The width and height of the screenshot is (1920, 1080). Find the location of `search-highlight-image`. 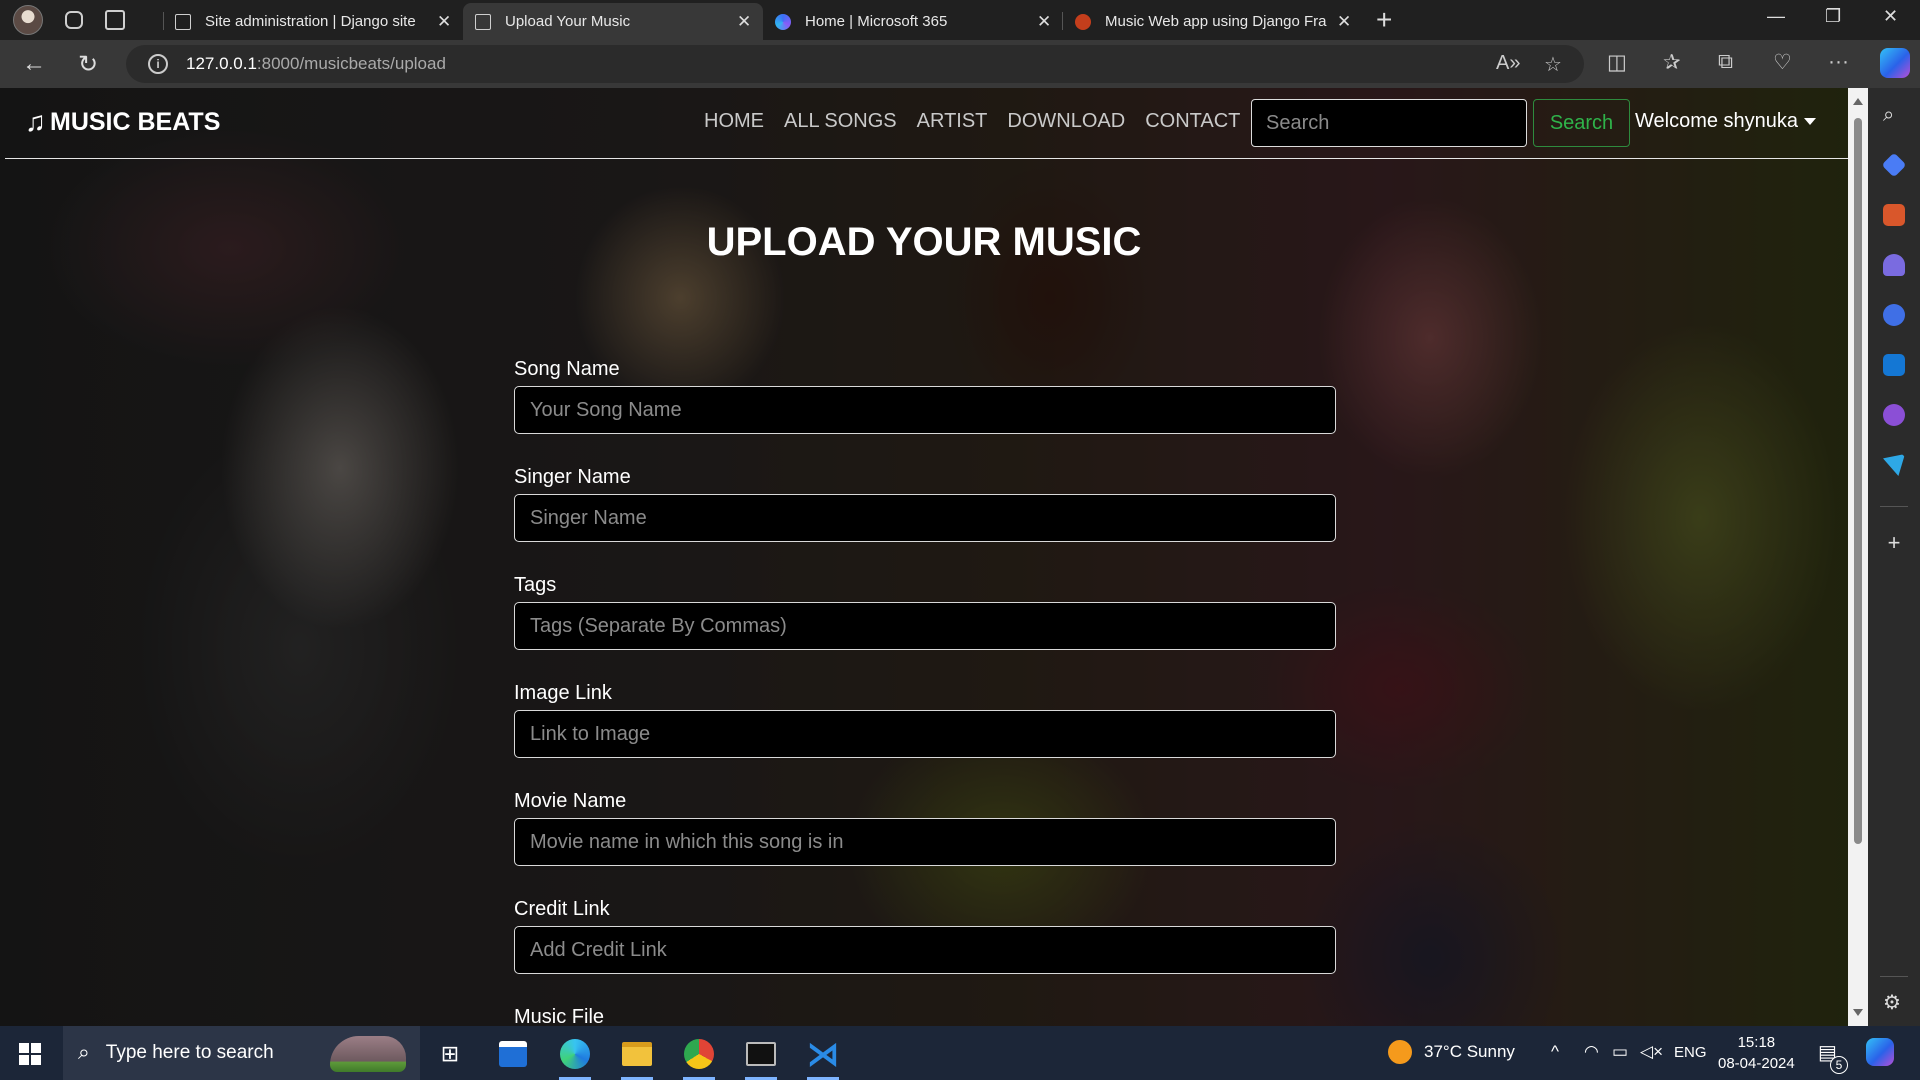

search-highlight-image is located at coordinates (368, 1054).